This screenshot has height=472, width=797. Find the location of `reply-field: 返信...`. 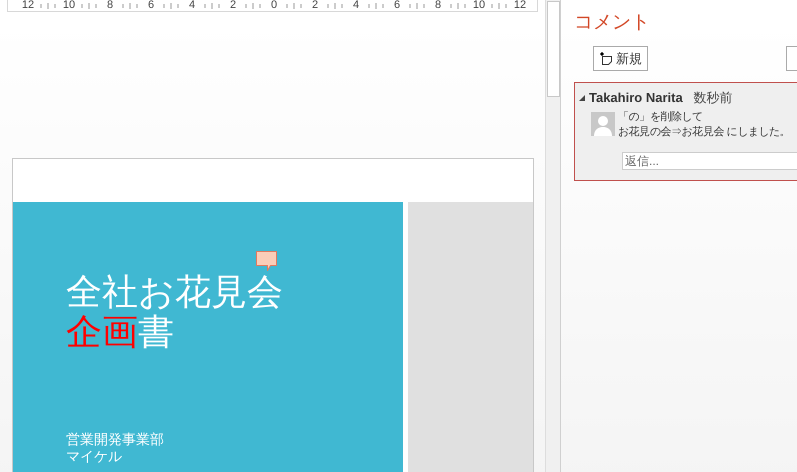

reply-field: 返信... is located at coordinates (709, 161).